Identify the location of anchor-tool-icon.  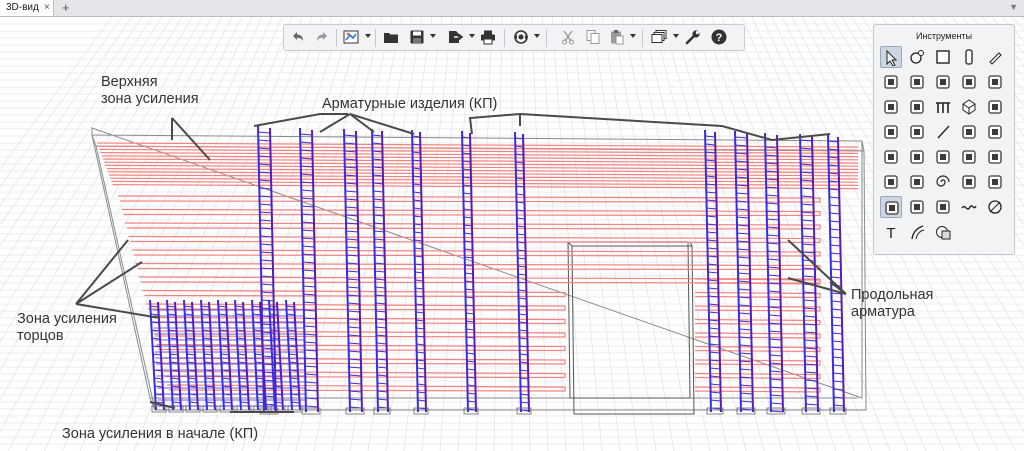
(891, 132).